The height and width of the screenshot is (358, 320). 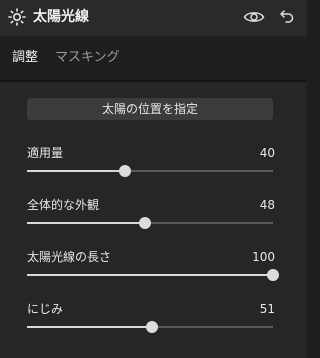 I want to click on set-sun-position-button: 太陽の位置を指定, so click(x=150, y=109).